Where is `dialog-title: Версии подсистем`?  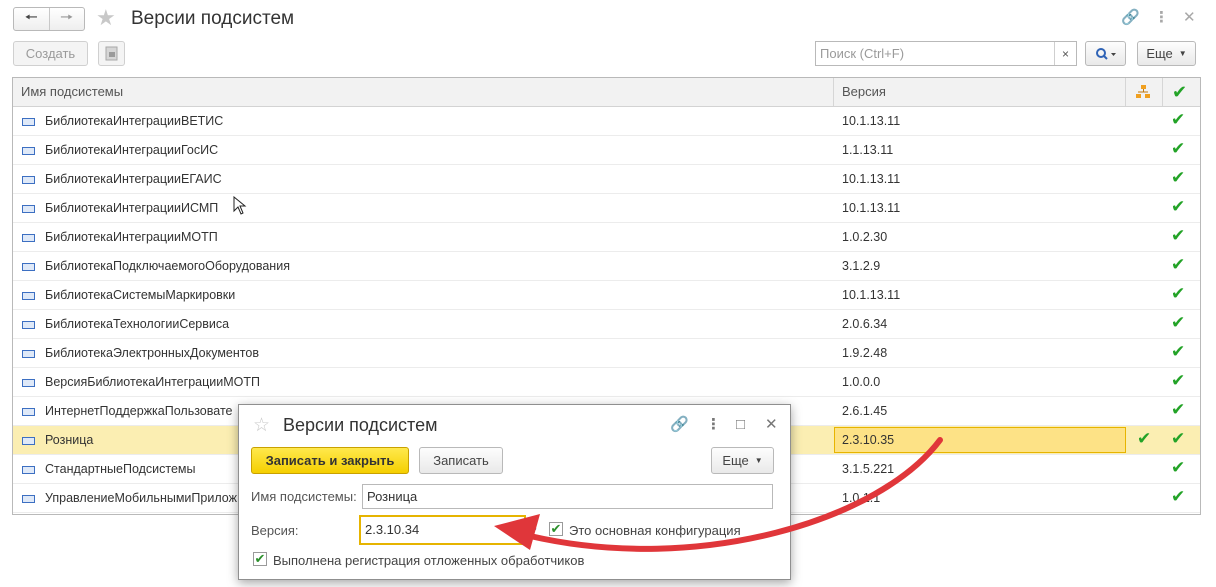
dialog-title: Версии подсистем is located at coordinates (360, 425).